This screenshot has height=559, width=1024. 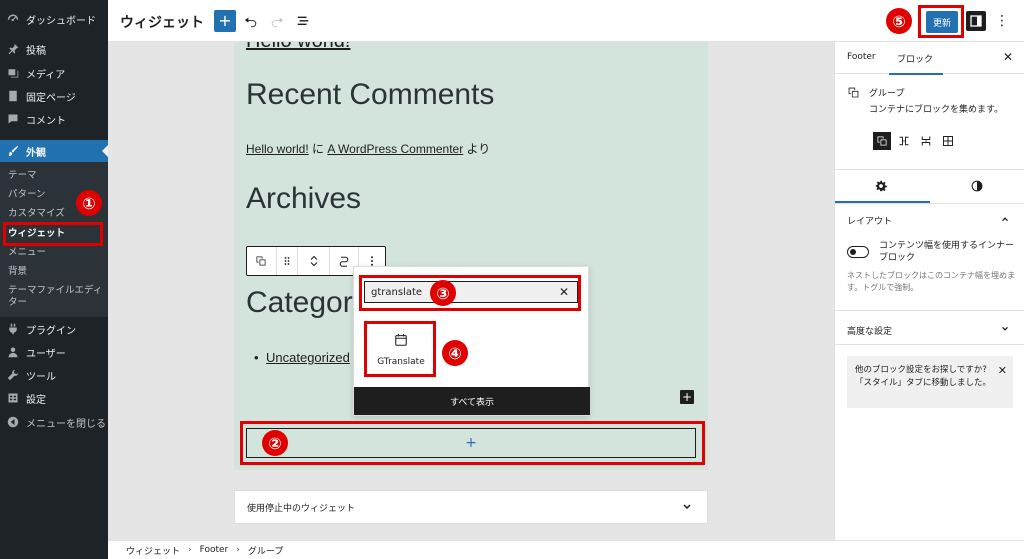 What do you see at coordinates (566, 549) in the screenshot?
I see `breadcrumb: ウィジェット › Footer › グループ` at bounding box center [566, 549].